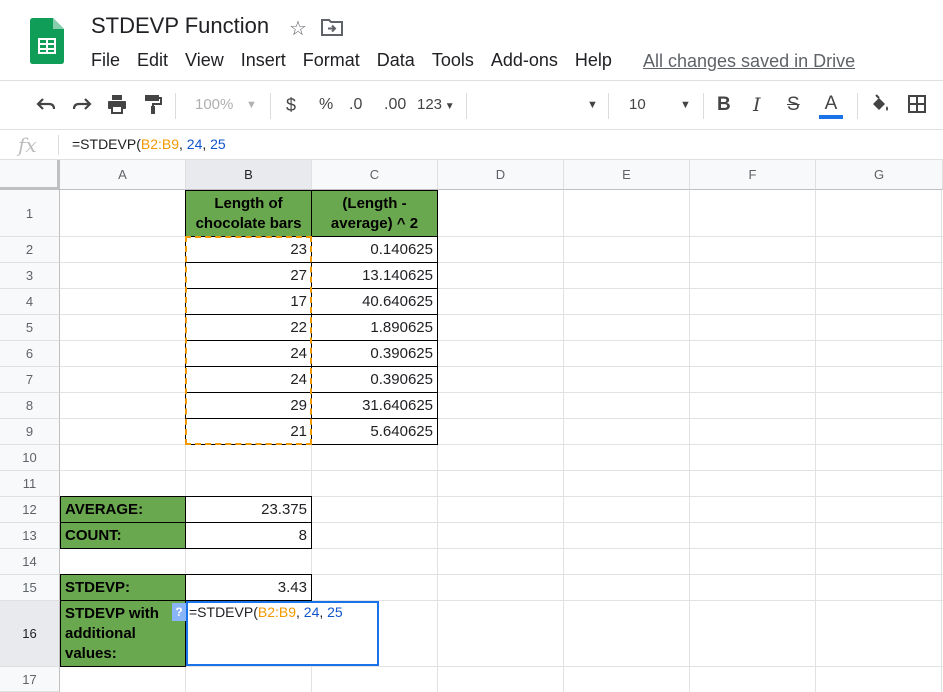 Image resolution: width=943 pixels, height=692 pixels. I want to click on borders-icon, so click(917, 104).